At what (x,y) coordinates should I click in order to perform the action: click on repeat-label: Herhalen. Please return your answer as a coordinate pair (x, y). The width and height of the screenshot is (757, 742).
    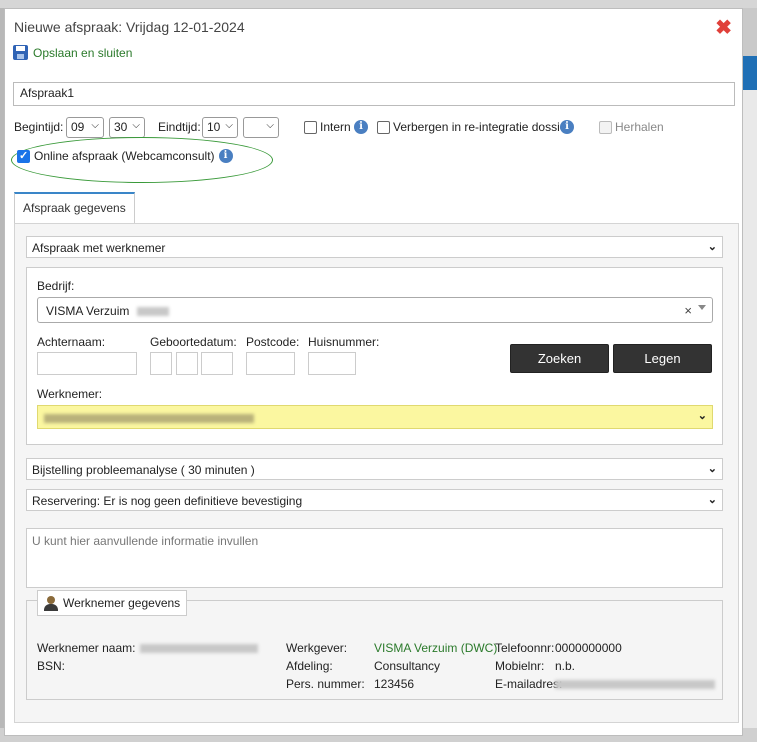
    Looking at the image, I should click on (639, 127).